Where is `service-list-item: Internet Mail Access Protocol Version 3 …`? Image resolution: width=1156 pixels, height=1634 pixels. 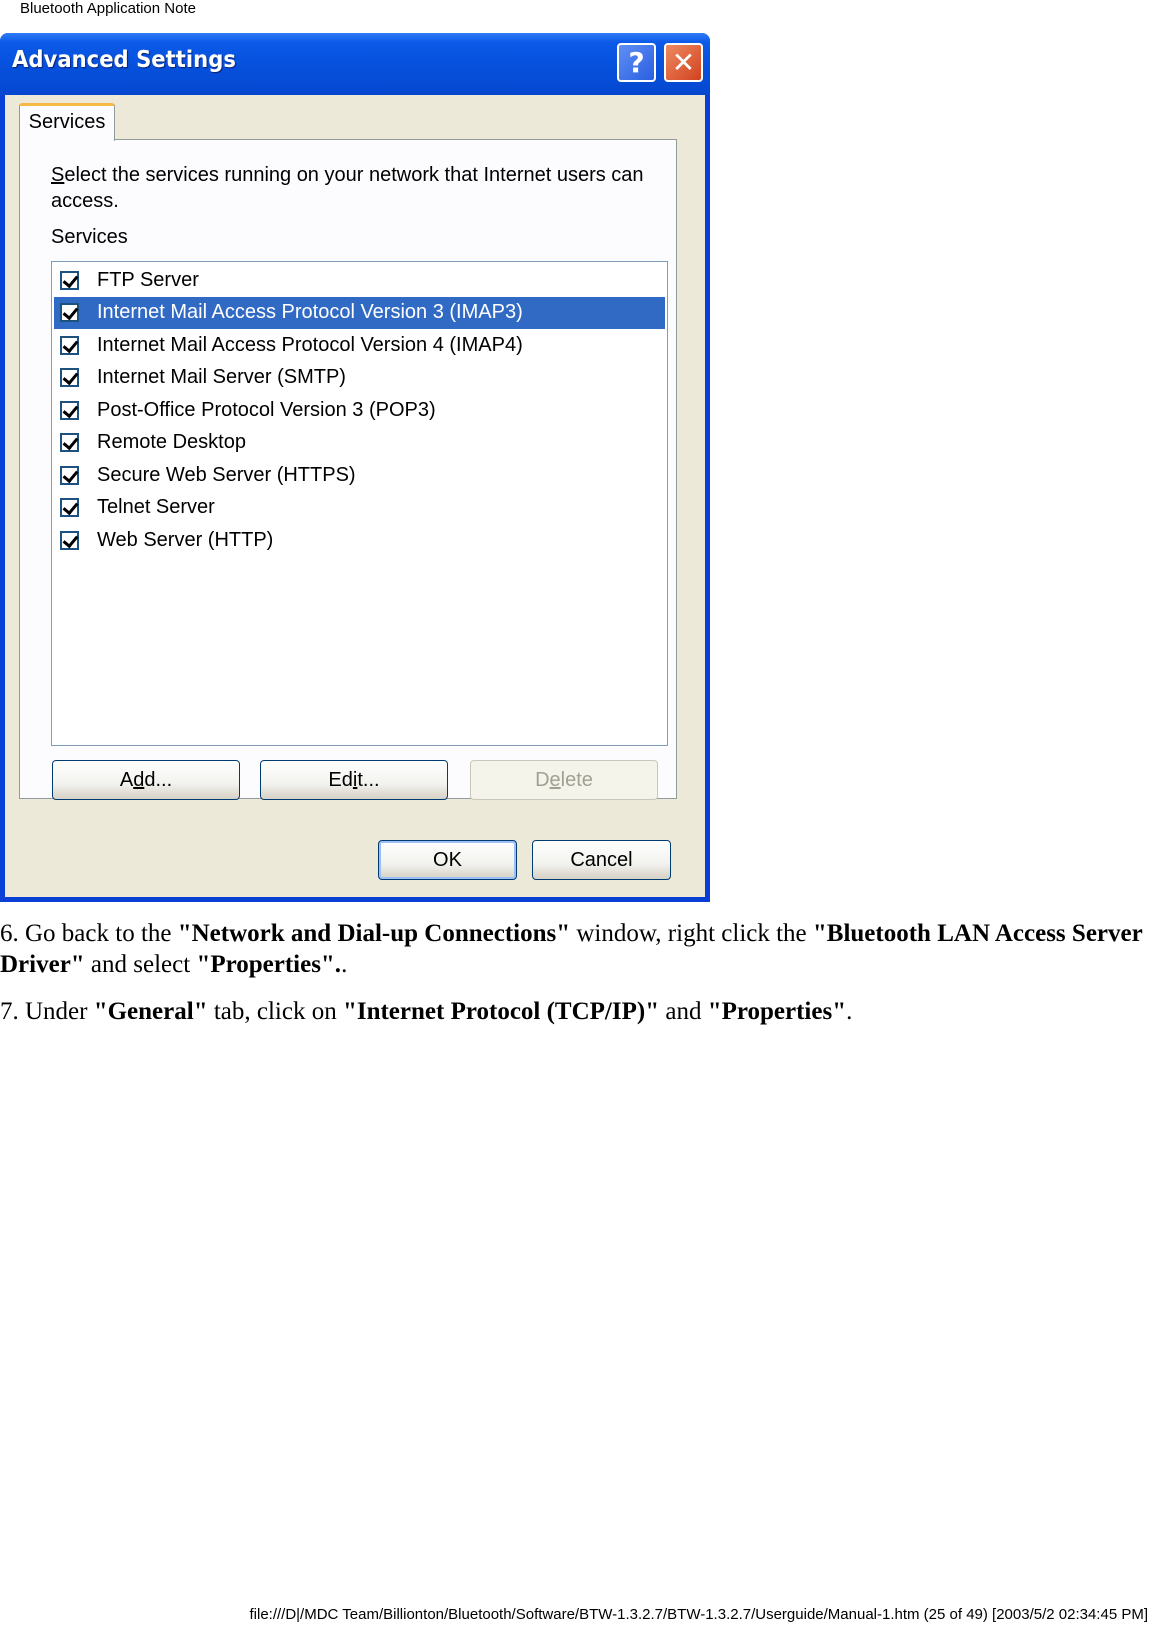
service-list-item: Internet Mail Access Protocol Version 3 … is located at coordinates (359, 312).